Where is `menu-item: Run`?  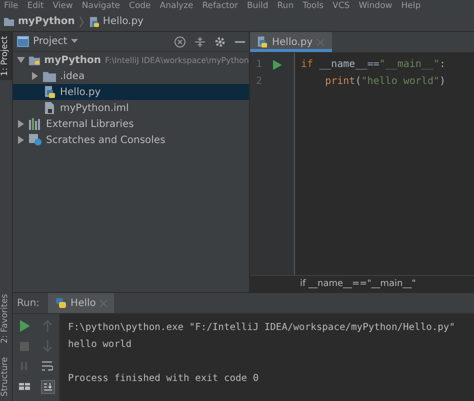 menu-item: Run is located at coordinates (285, 6).